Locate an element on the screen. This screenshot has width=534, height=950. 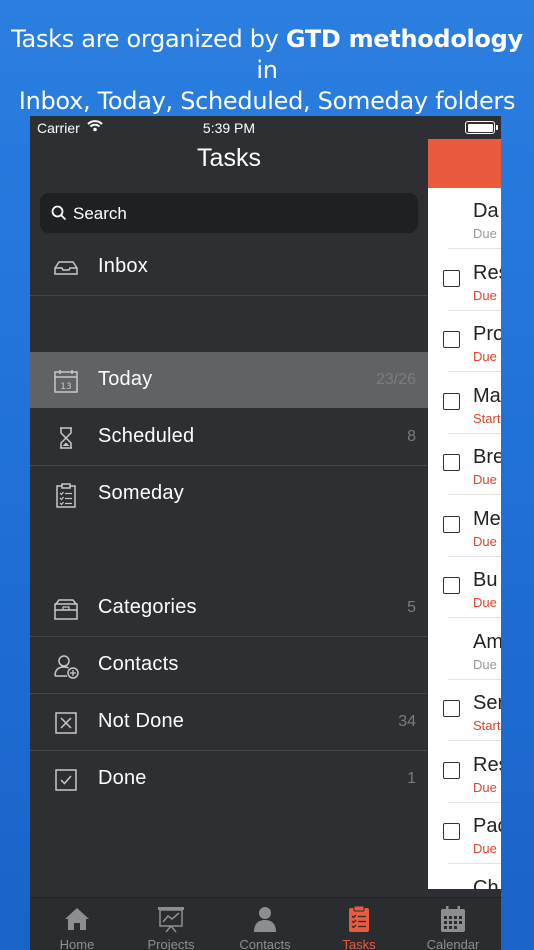
task-row: Bre Due is located at coordinates (464, 464).